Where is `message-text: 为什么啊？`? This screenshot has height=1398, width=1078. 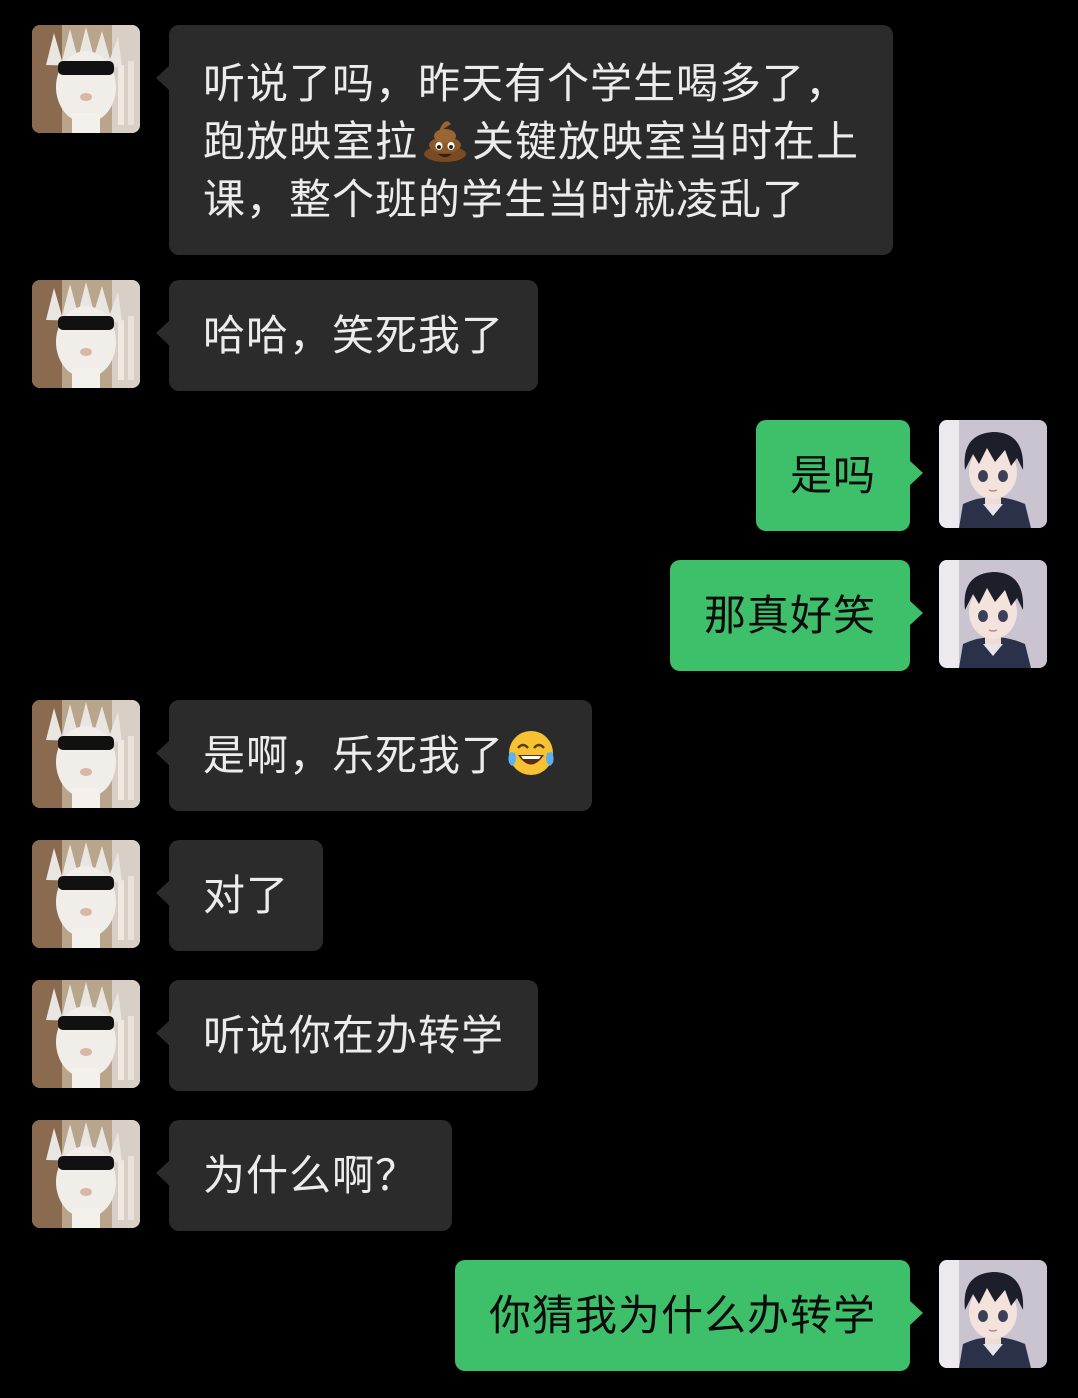 message-text: 为什么啊？ is located at coordinates (311, 1175).